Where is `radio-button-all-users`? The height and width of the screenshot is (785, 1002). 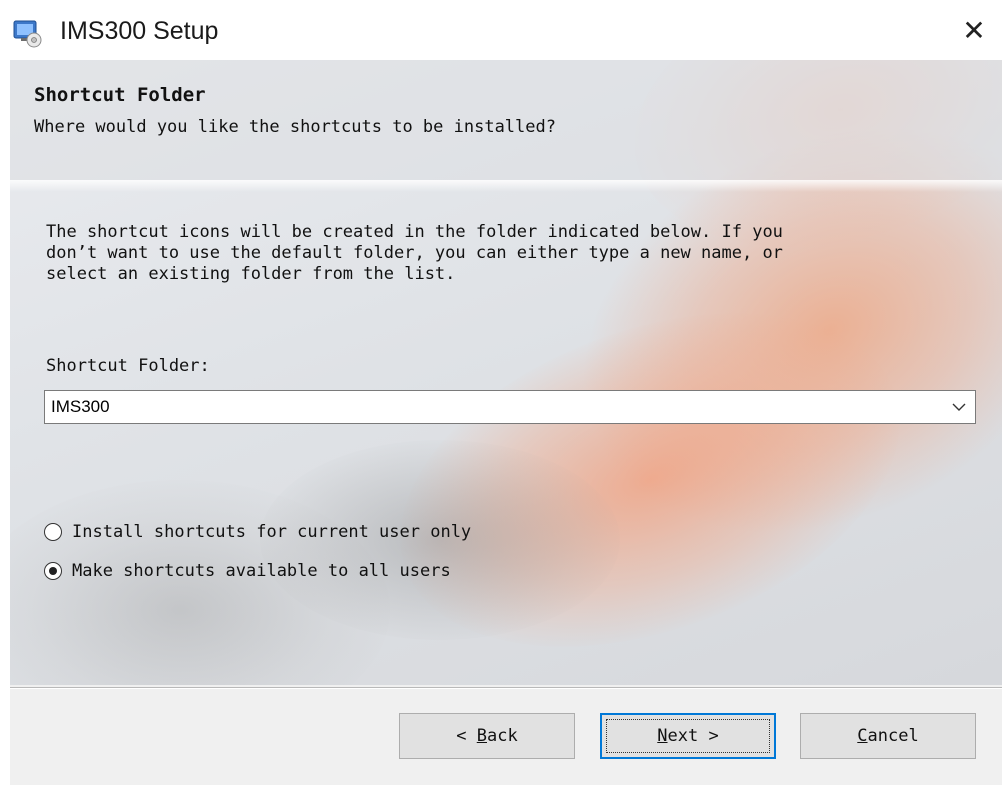
radio-button-all-users is located at coordinates (53, 571).